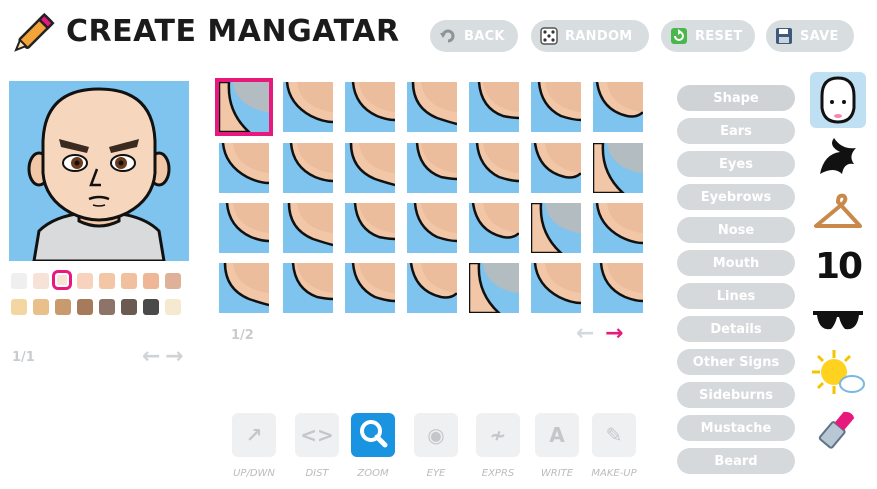 Image resolution: width=877 pixels, height=489 pixels. I want to click on category-eyes: Eyes, so click(736, 164).